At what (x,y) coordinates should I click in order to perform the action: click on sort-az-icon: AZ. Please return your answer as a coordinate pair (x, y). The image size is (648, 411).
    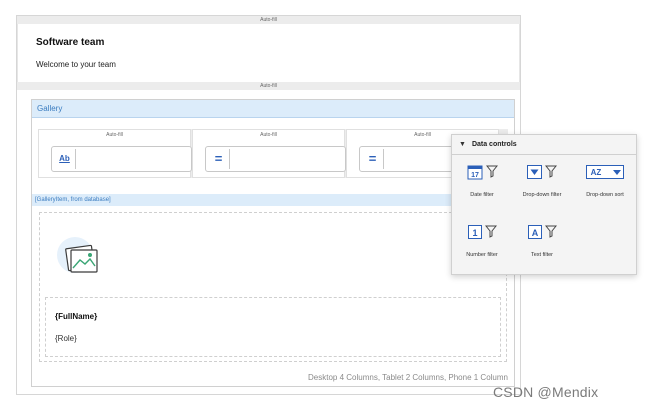
    Looking at the image, I should click on (605, 174).